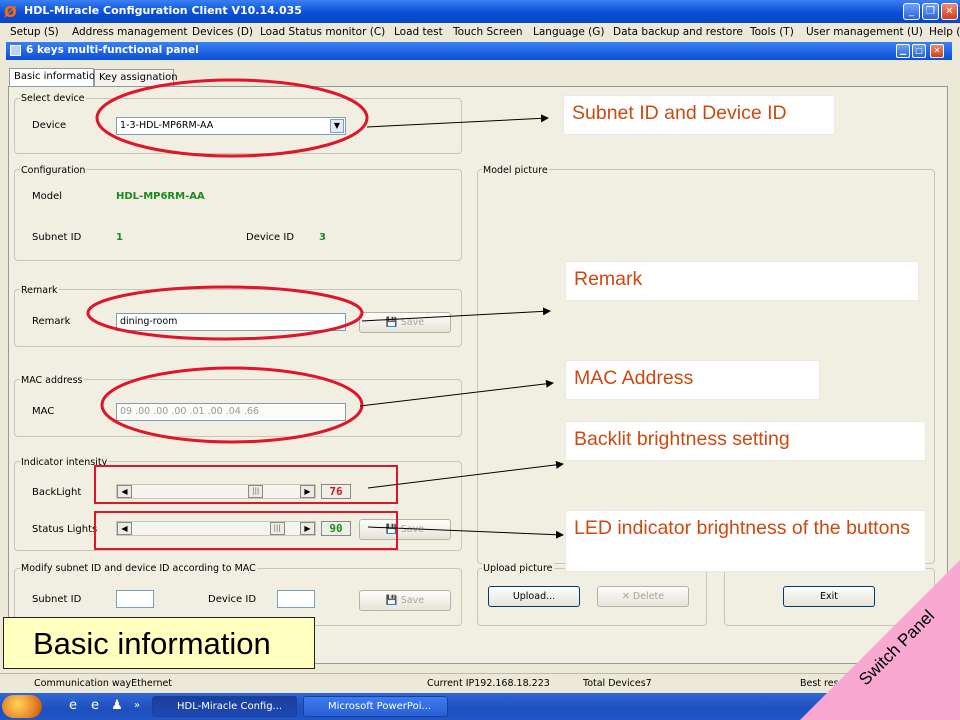  What do you see at coordinates (949, 11) in the screenshot?
I see `close-icon: ✕` at bounding box center [949, 11].